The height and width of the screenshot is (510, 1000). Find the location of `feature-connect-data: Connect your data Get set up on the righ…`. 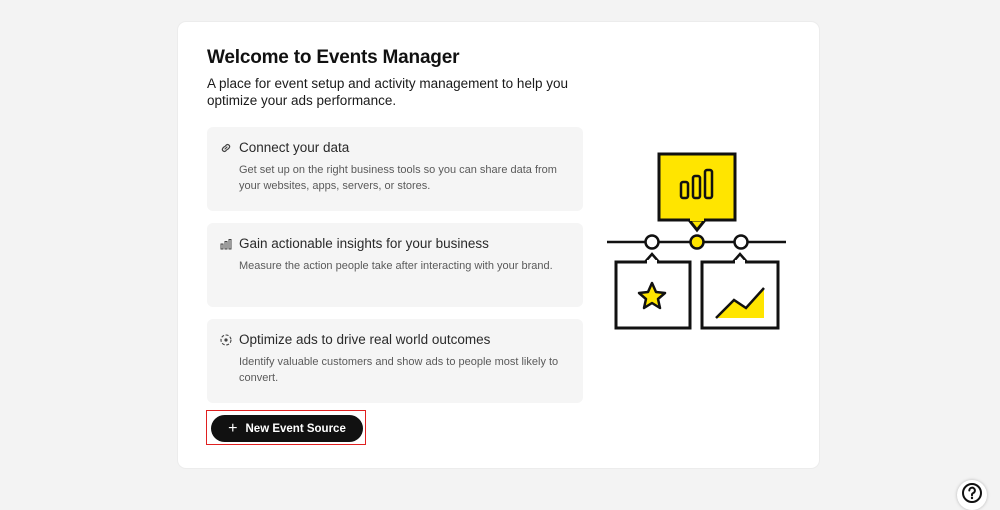

feature-connect-data: Connect your data Get set up on the righ… is located at coordinates (395, 169).